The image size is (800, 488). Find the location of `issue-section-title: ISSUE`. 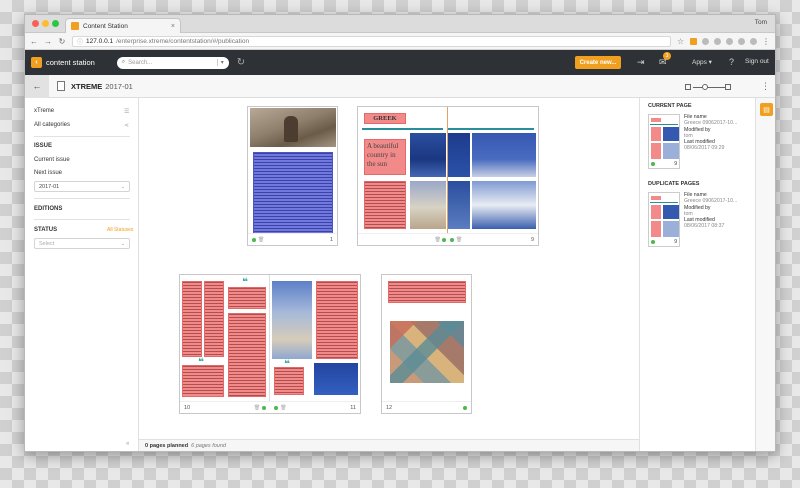

issue-section-title: ISSUE is located at coordinates (43, 146).